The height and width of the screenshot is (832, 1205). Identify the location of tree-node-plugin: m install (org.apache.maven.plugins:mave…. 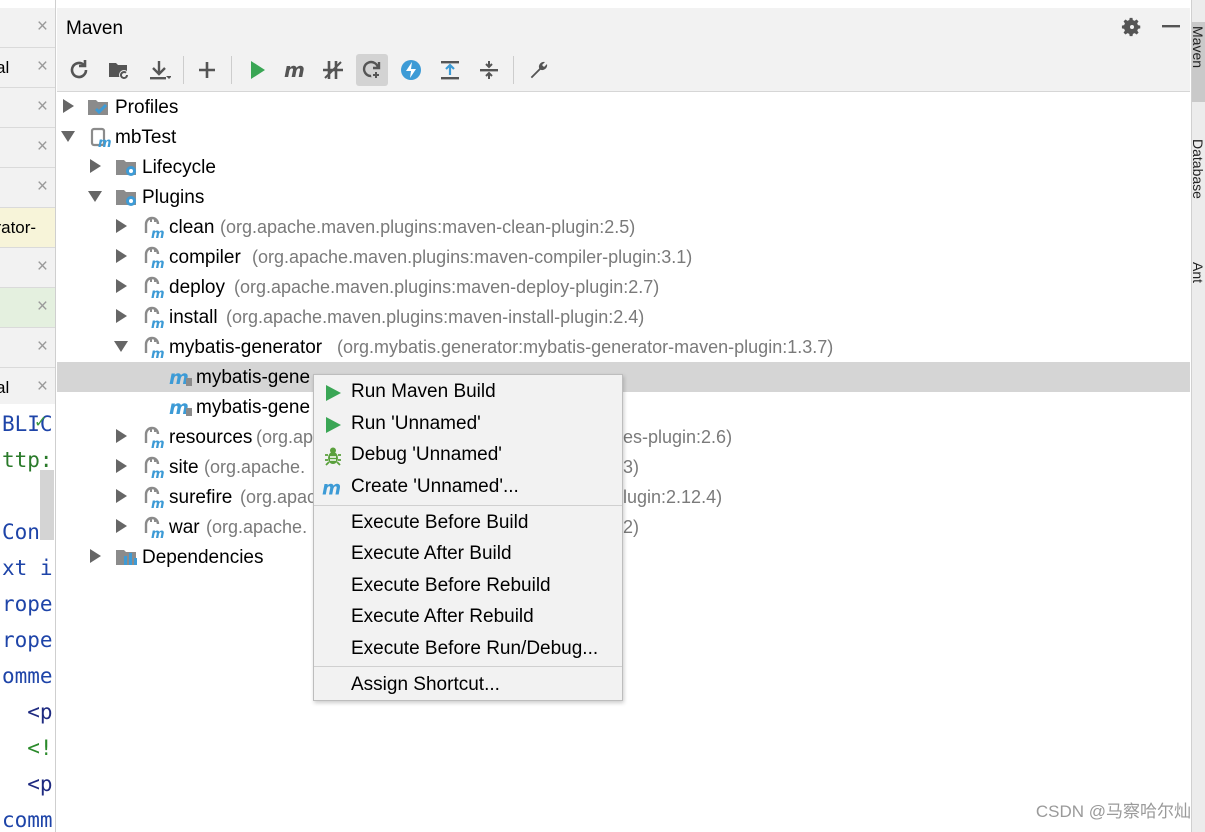
(623, 317).